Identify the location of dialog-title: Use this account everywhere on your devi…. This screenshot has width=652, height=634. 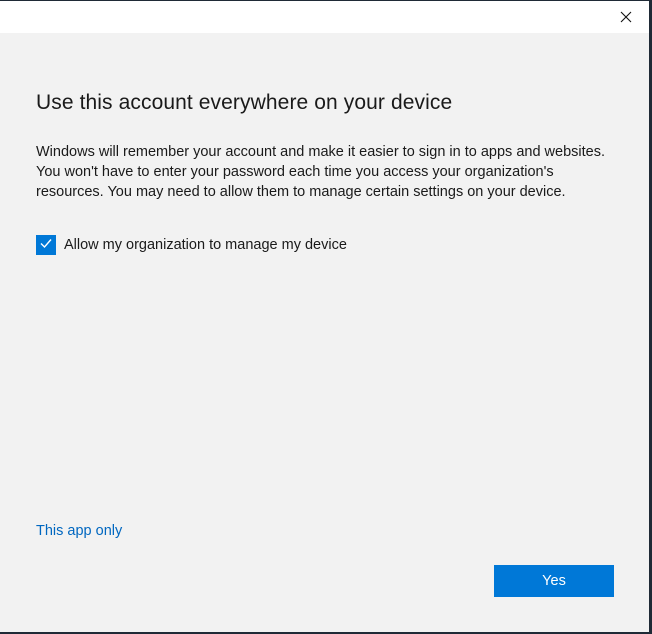
(244, 102).